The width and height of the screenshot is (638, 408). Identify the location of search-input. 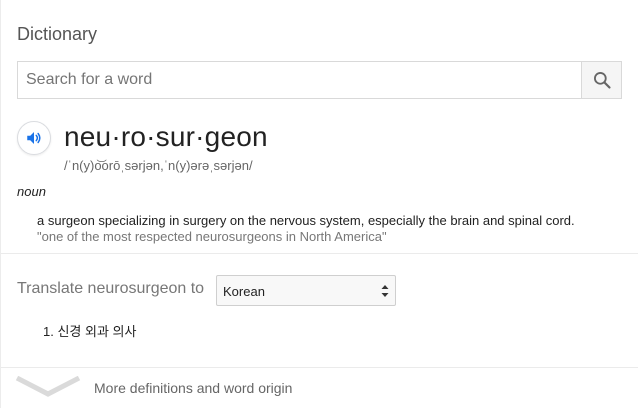
(299, 80).